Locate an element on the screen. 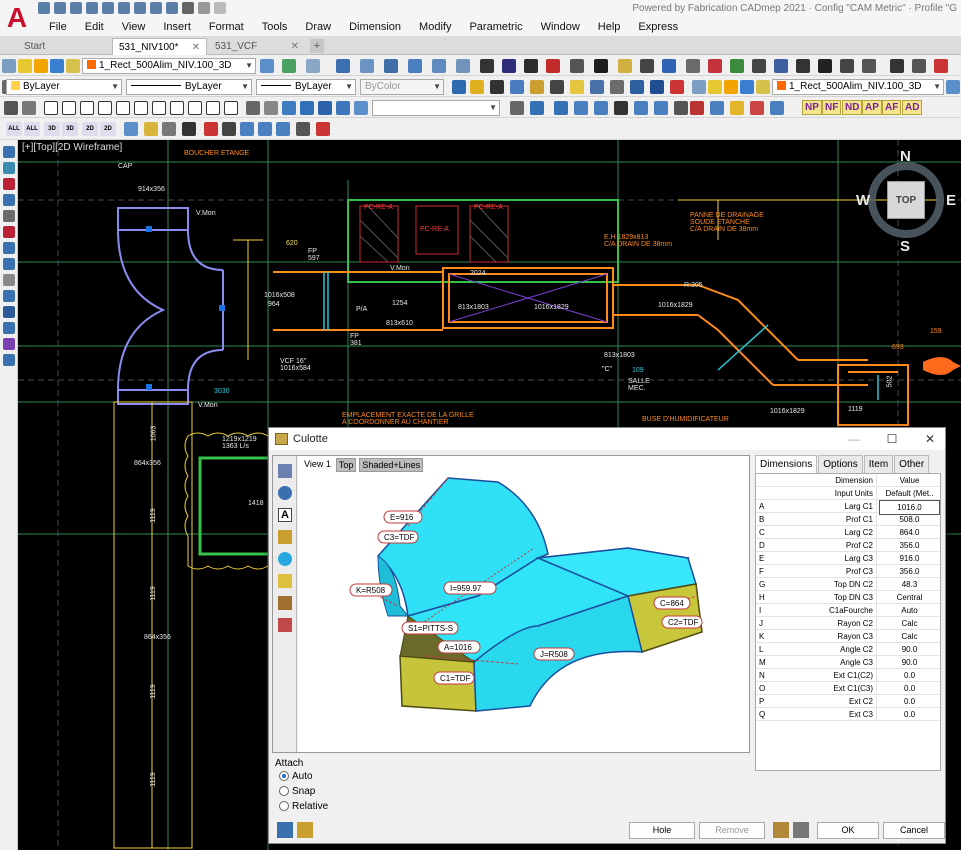 The height and width of the screenshot is (850, 961). menu-dimension: Dimension is located at coordinates (375, 27).